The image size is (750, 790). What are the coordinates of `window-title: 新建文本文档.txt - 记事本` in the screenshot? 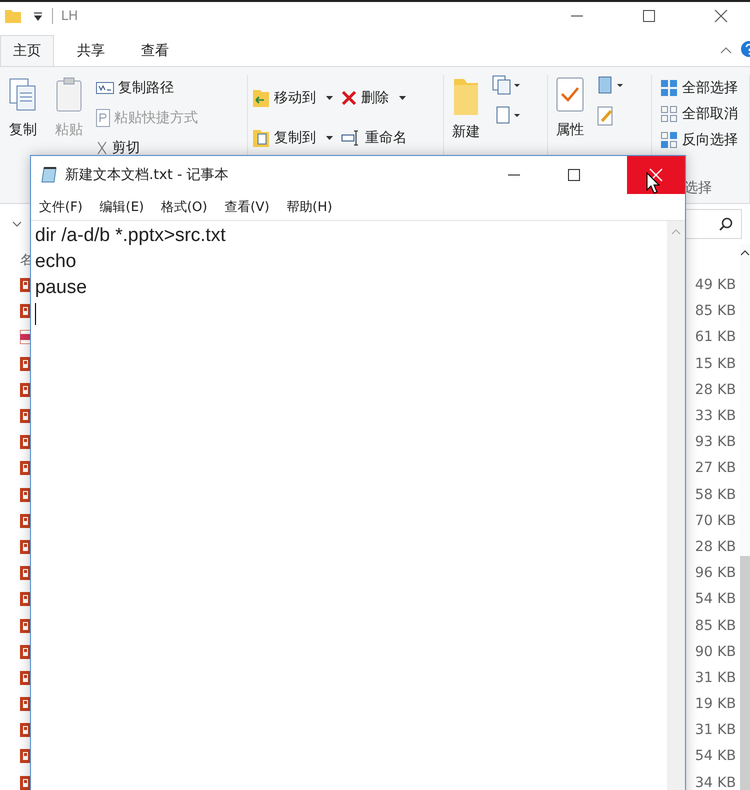 It's located at (147, 175).